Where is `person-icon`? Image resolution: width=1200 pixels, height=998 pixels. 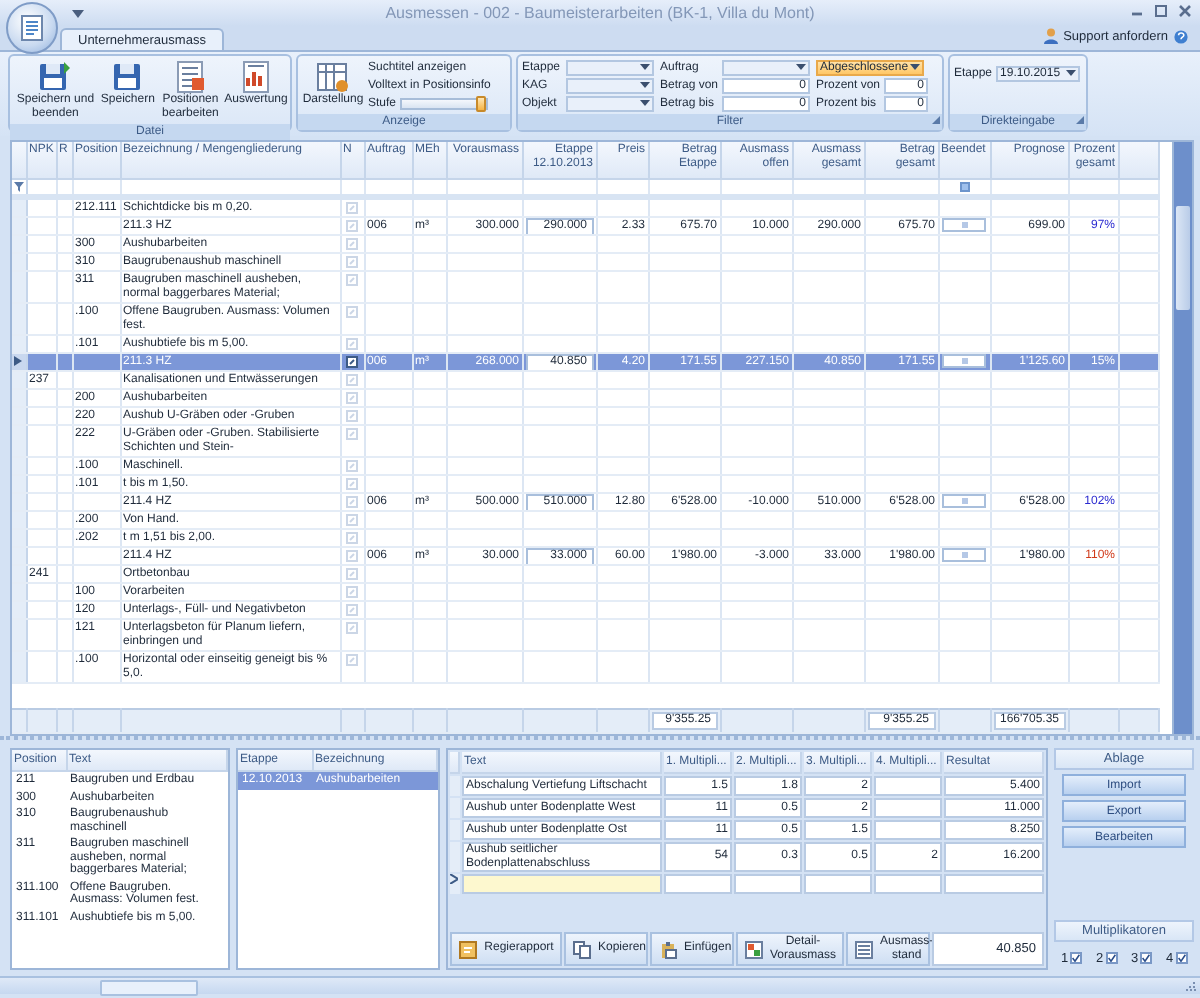 person-icon is located at coordinates (1050, 36).